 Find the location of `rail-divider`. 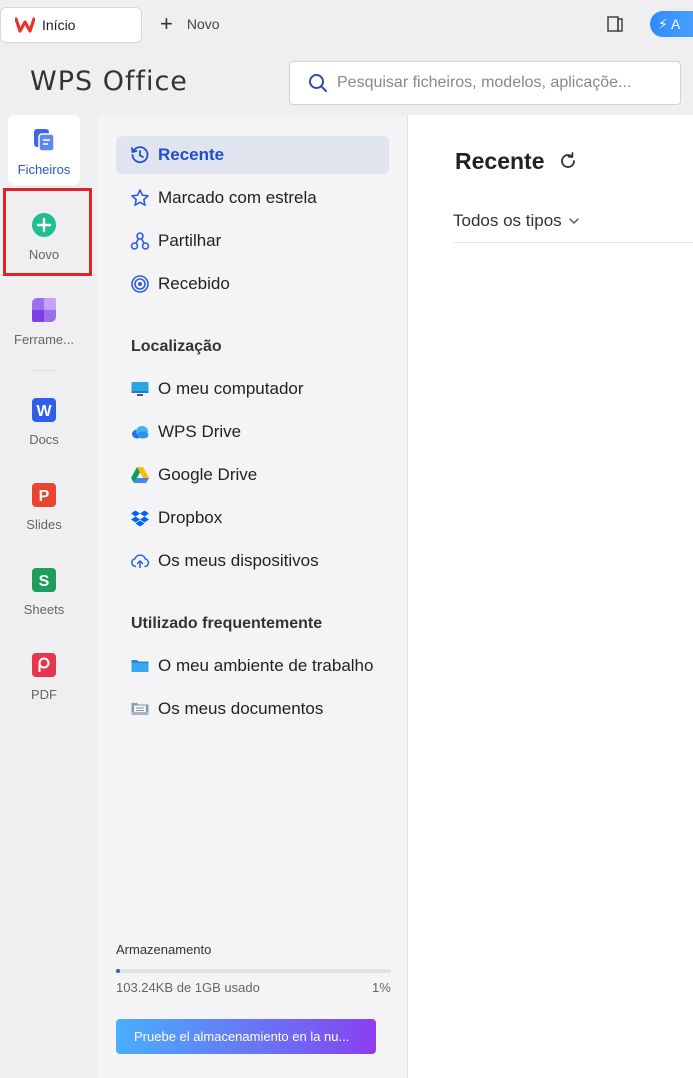

rail-divider is located at coordinates (44, 370).